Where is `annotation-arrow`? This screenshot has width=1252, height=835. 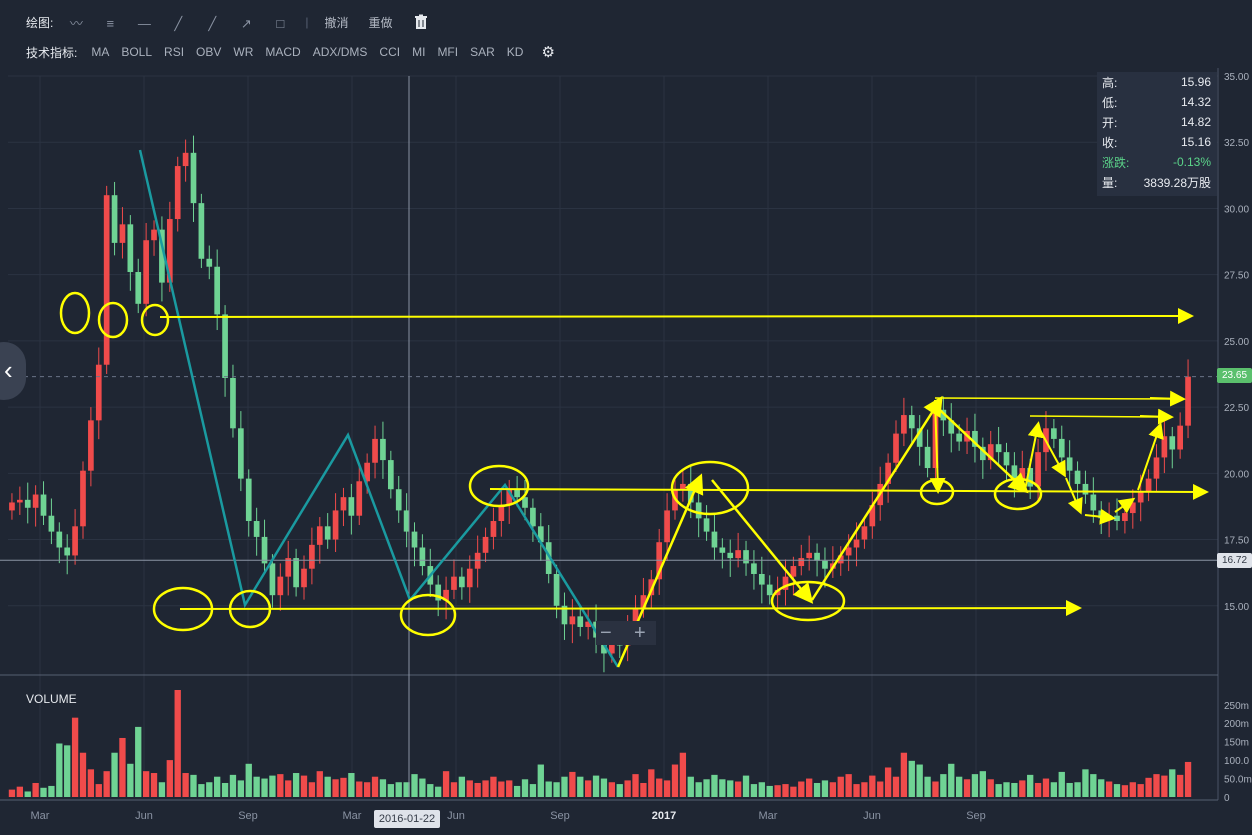
annotation-arrow is located at coordinates (630, 608).